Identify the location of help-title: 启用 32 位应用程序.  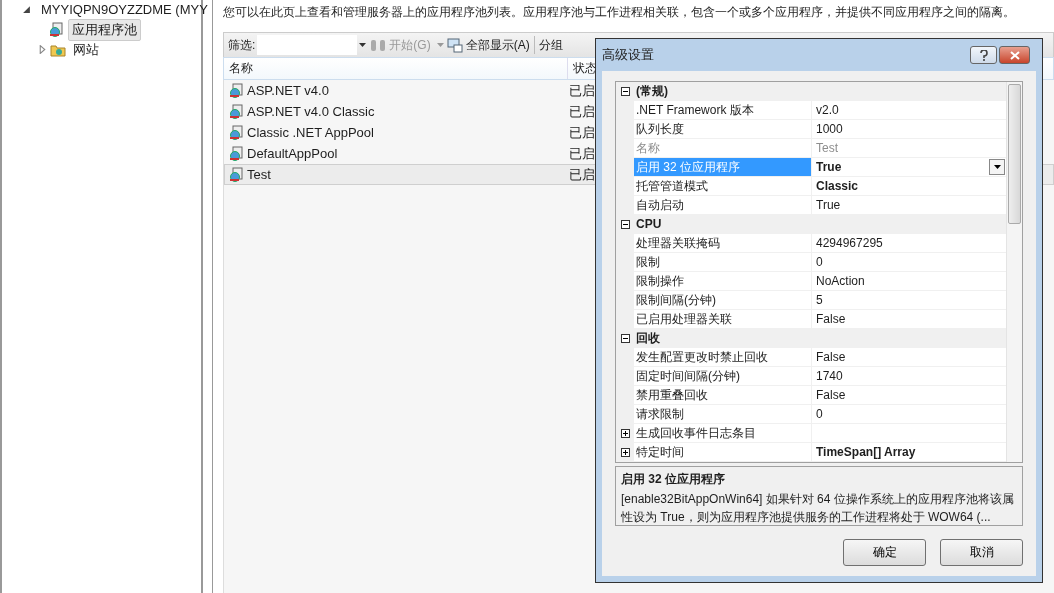
(673, 479).